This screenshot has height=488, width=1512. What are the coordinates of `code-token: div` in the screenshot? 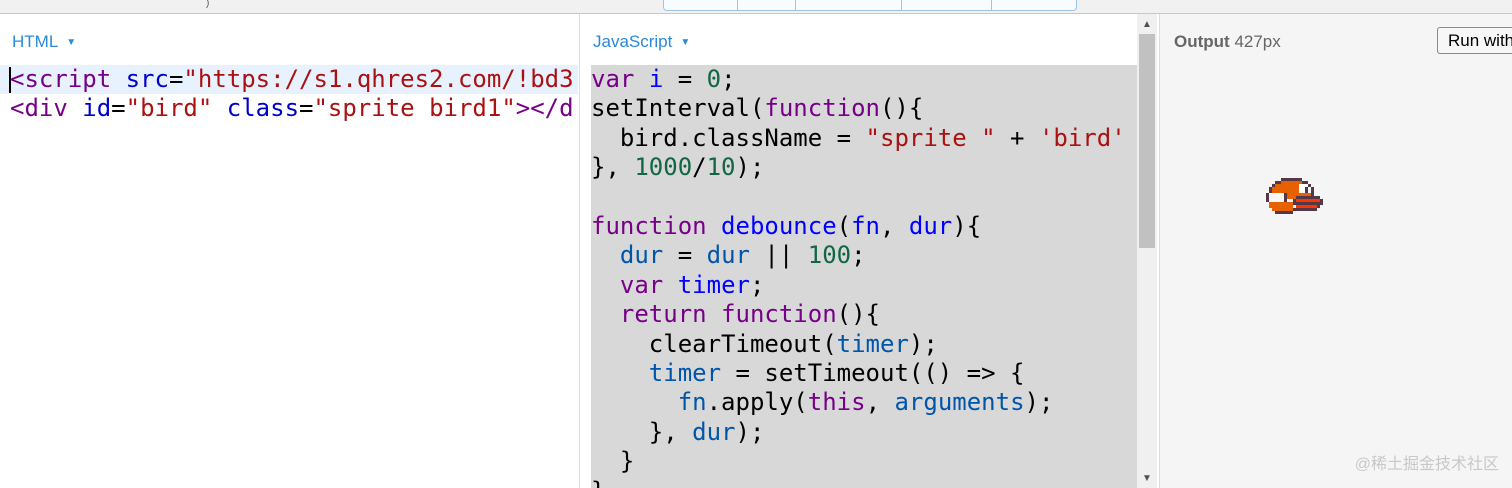 It's located at (46, 108).